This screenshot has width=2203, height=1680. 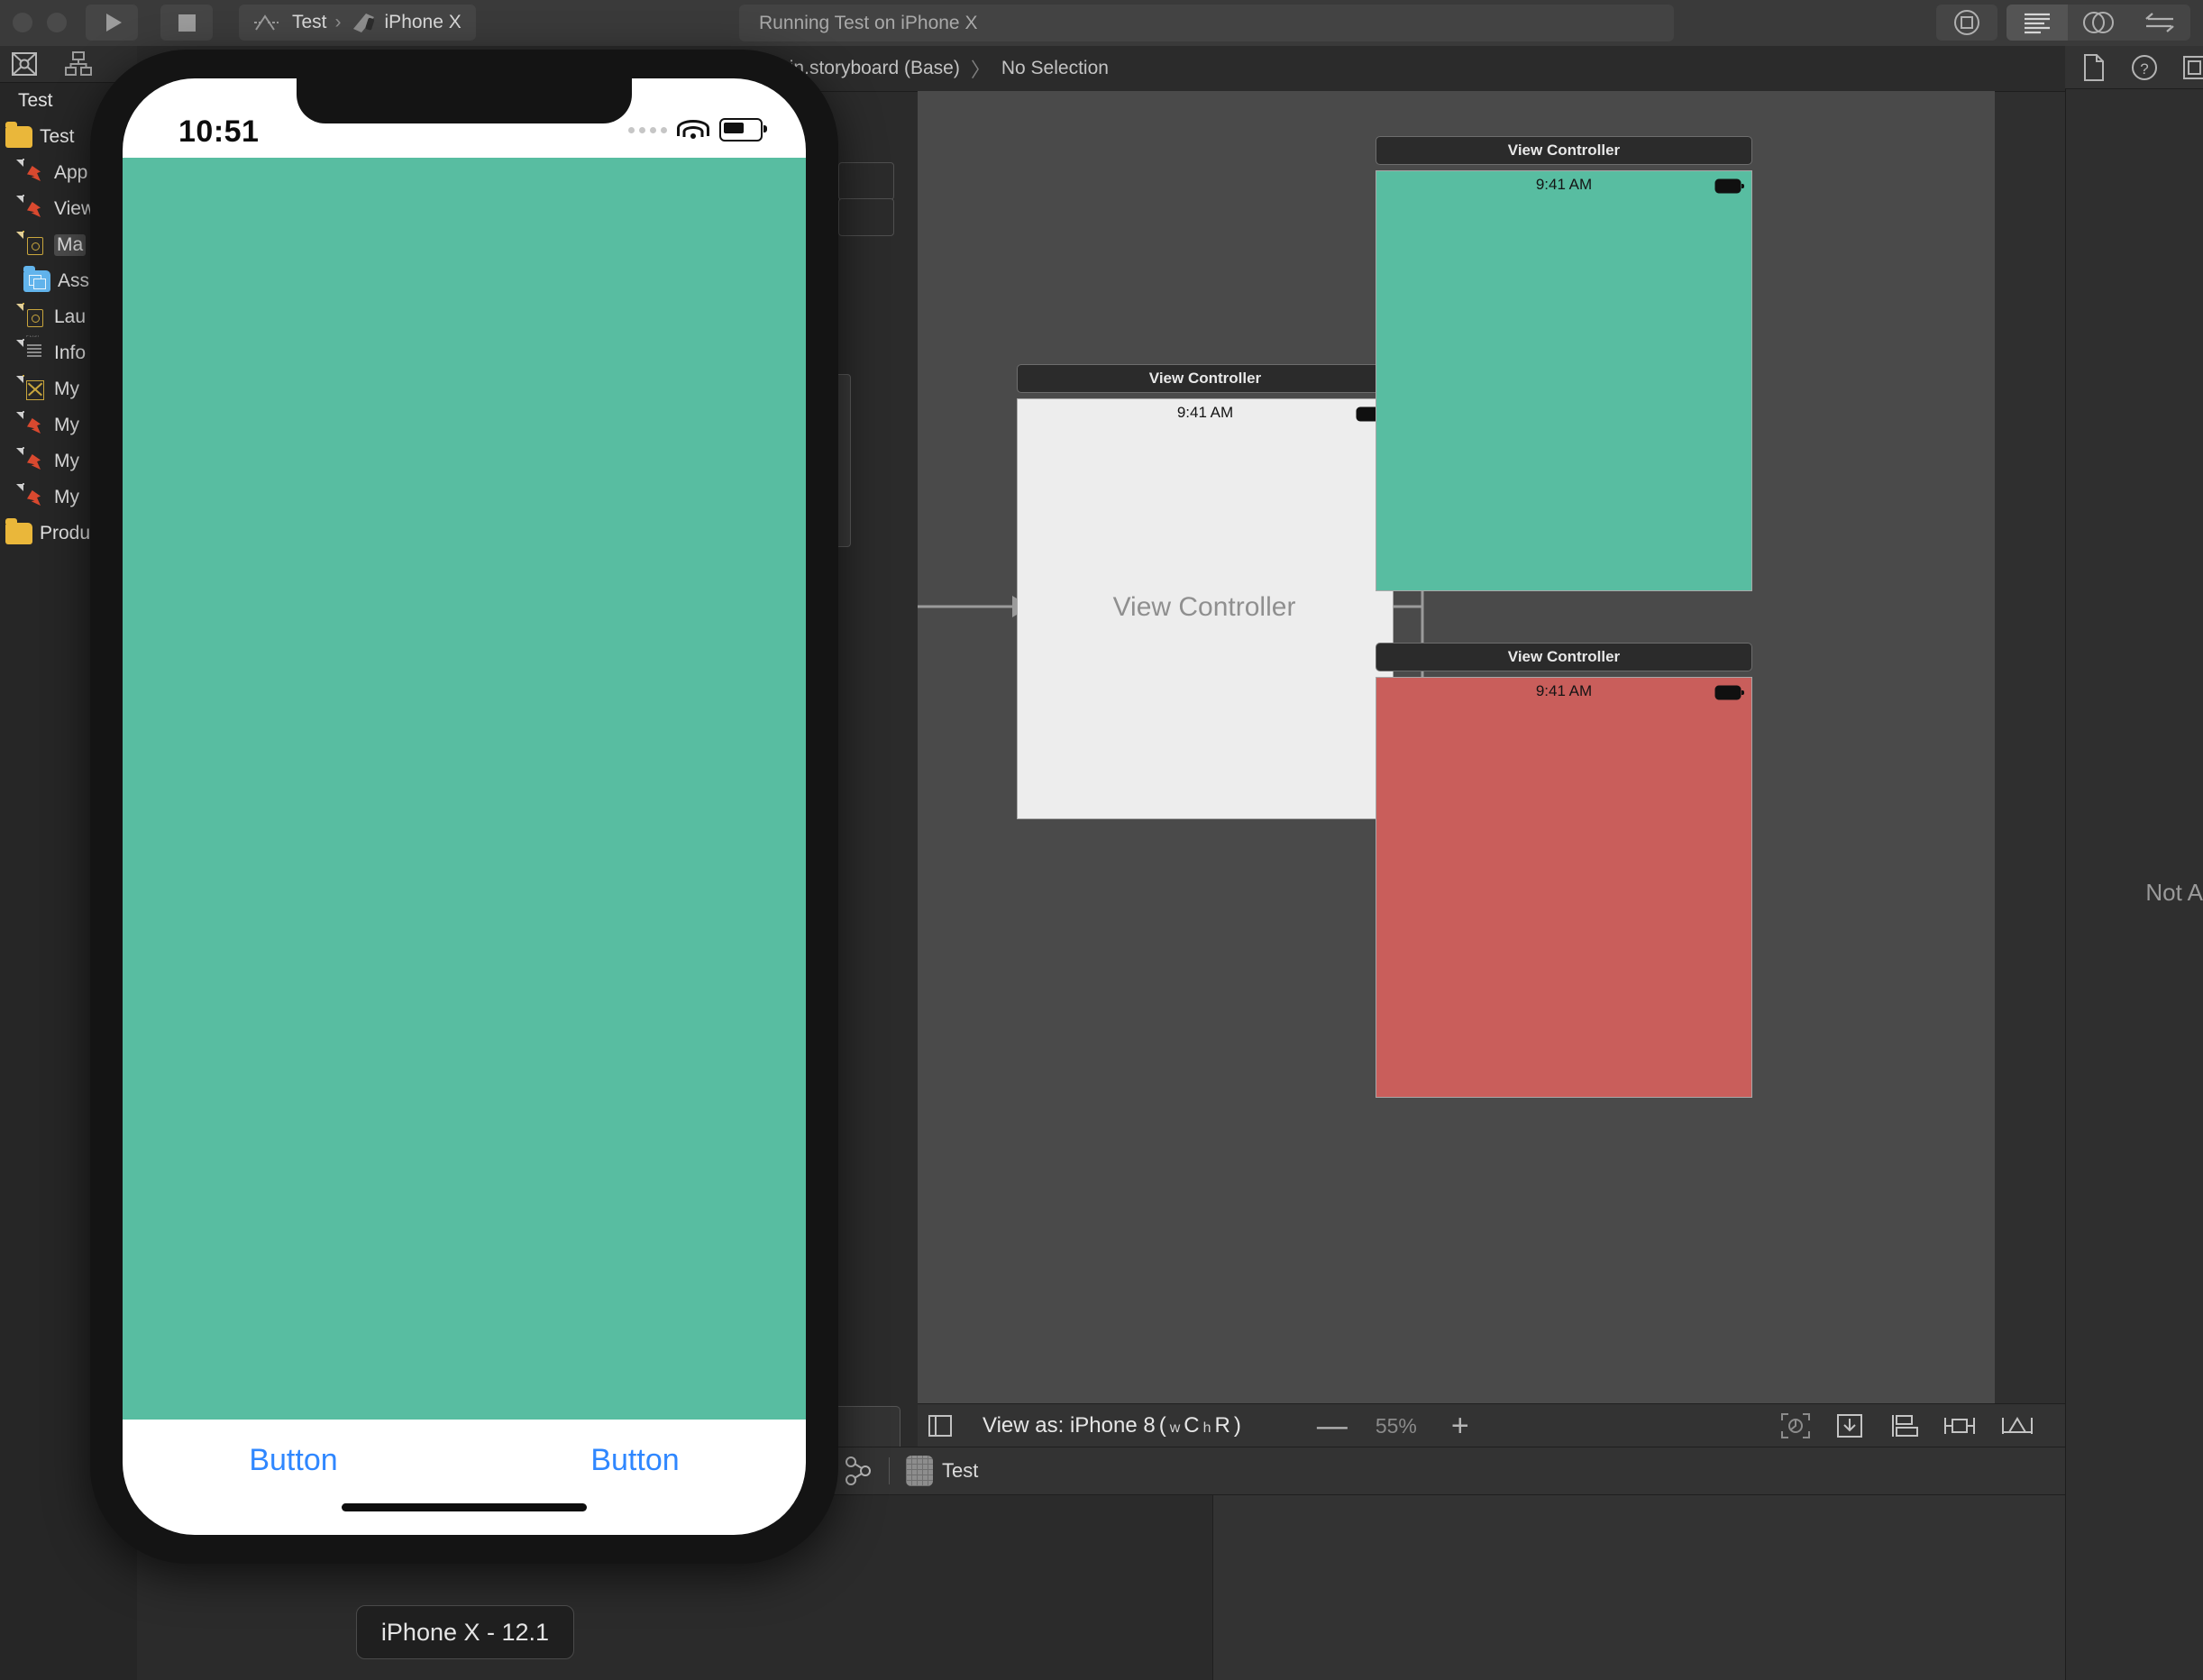 I want to click on help-icon: ?, so click(x=2144, y=68).